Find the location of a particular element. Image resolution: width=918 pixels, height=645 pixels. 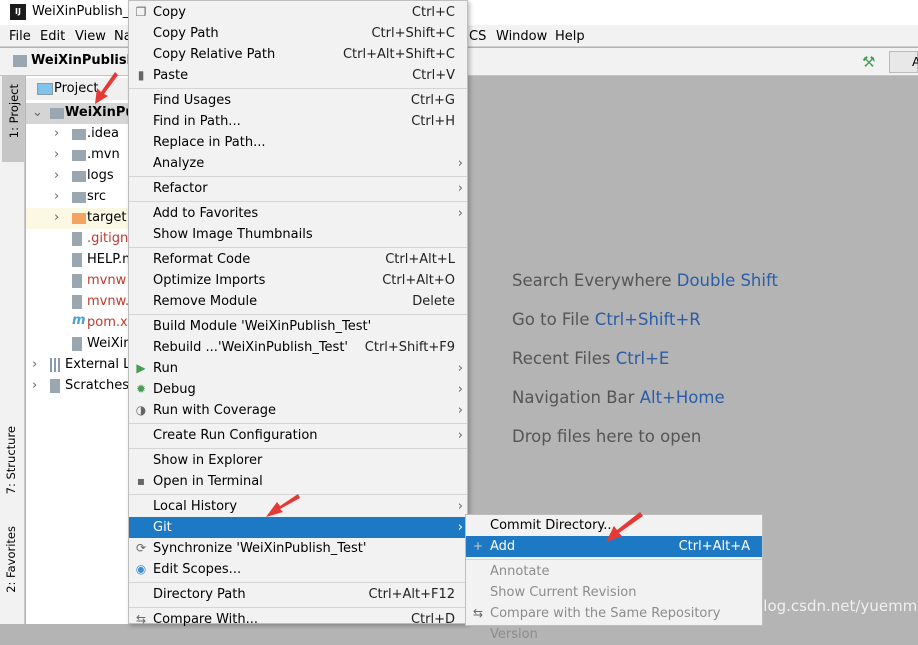

menu-view: View is located at coordinates (90, 36).